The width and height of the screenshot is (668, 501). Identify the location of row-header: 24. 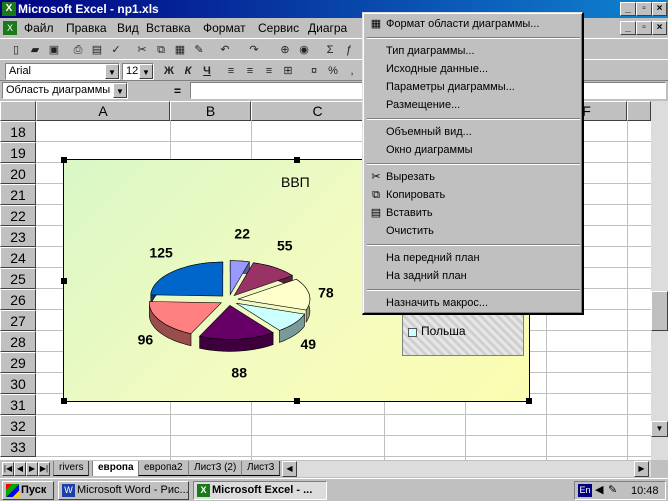
(18, 257).